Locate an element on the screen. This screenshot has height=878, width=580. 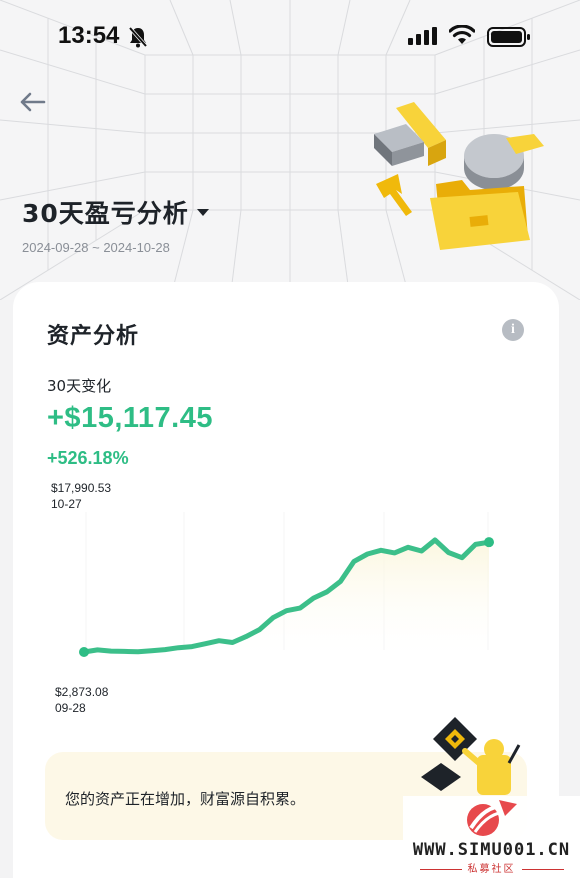
site-watermark: WWW.SIMU001.CN 私募社区 is located at coordinates (491, 837).